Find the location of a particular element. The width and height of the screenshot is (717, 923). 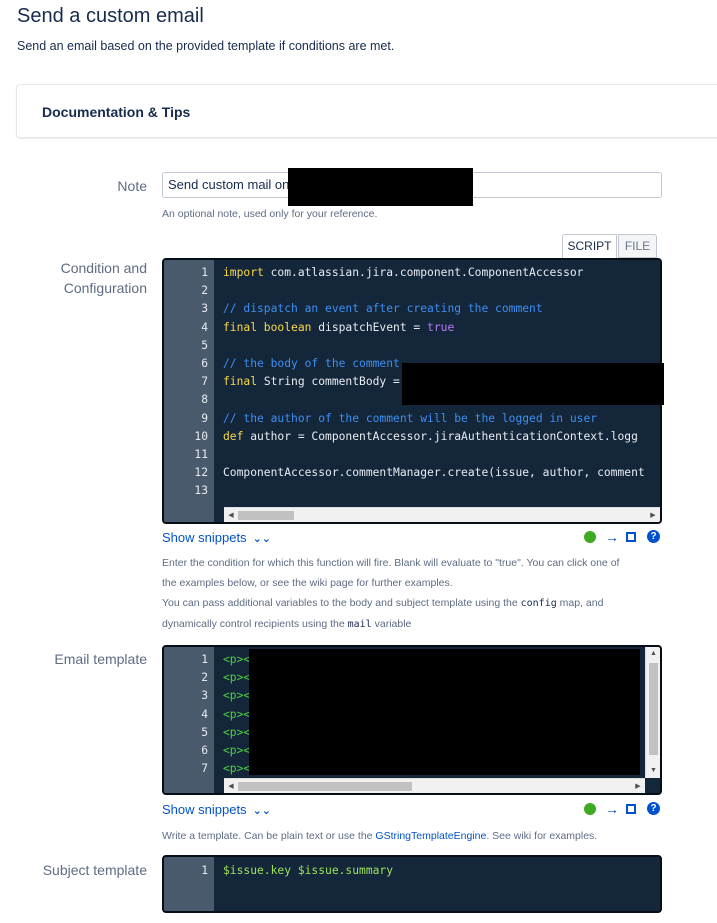

gstring-template-engine-link: GStringTemplateEngine is located at coordinates (430, 836).